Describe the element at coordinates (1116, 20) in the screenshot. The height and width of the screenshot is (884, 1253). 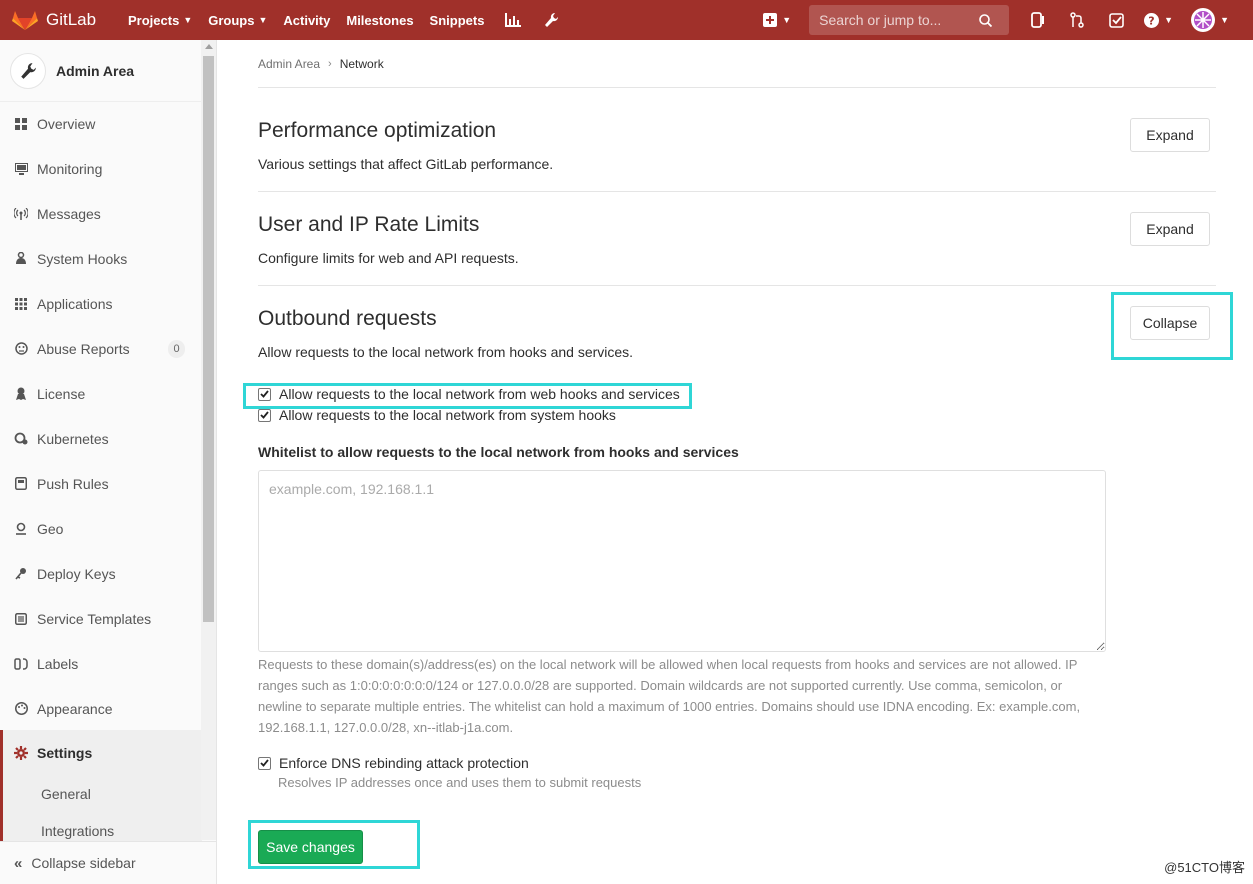
I see `todo-icon` at that location.